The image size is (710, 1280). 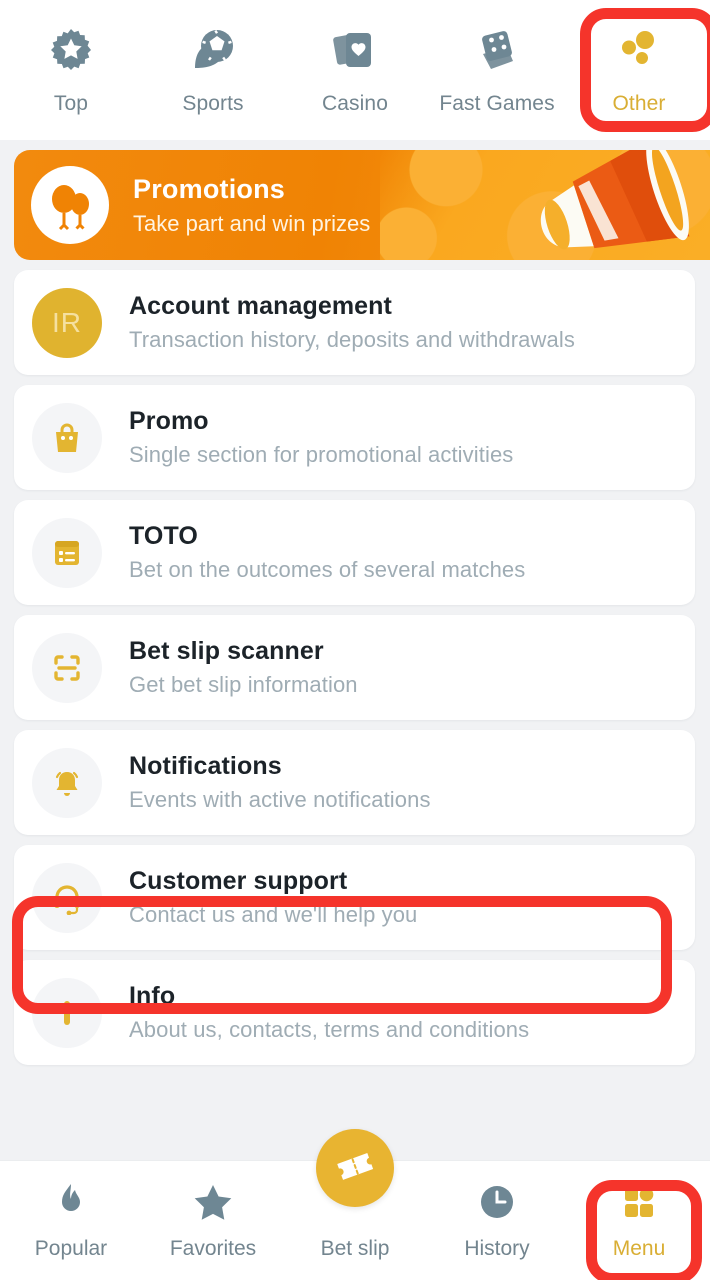 What do you see at coordinates (209, 188) in the screenshot?
I see `banner-title: Promotions` at bounding box center [209, 188].